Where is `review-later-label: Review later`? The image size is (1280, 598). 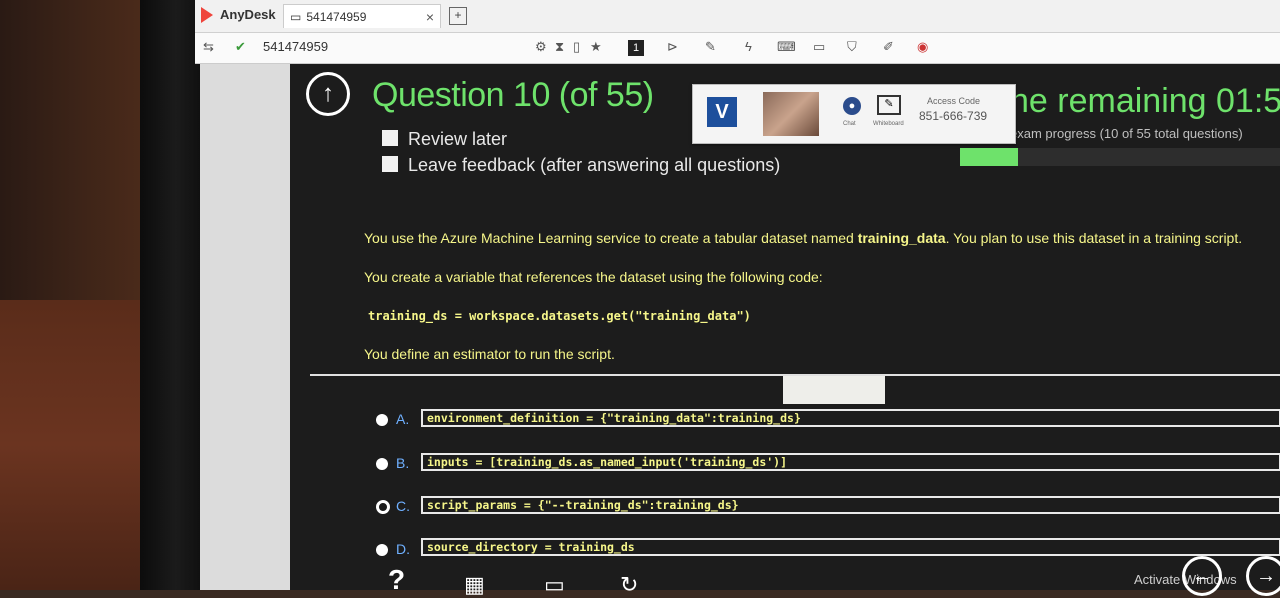
review-later-label: Review later is located at coordinates (458, 139).